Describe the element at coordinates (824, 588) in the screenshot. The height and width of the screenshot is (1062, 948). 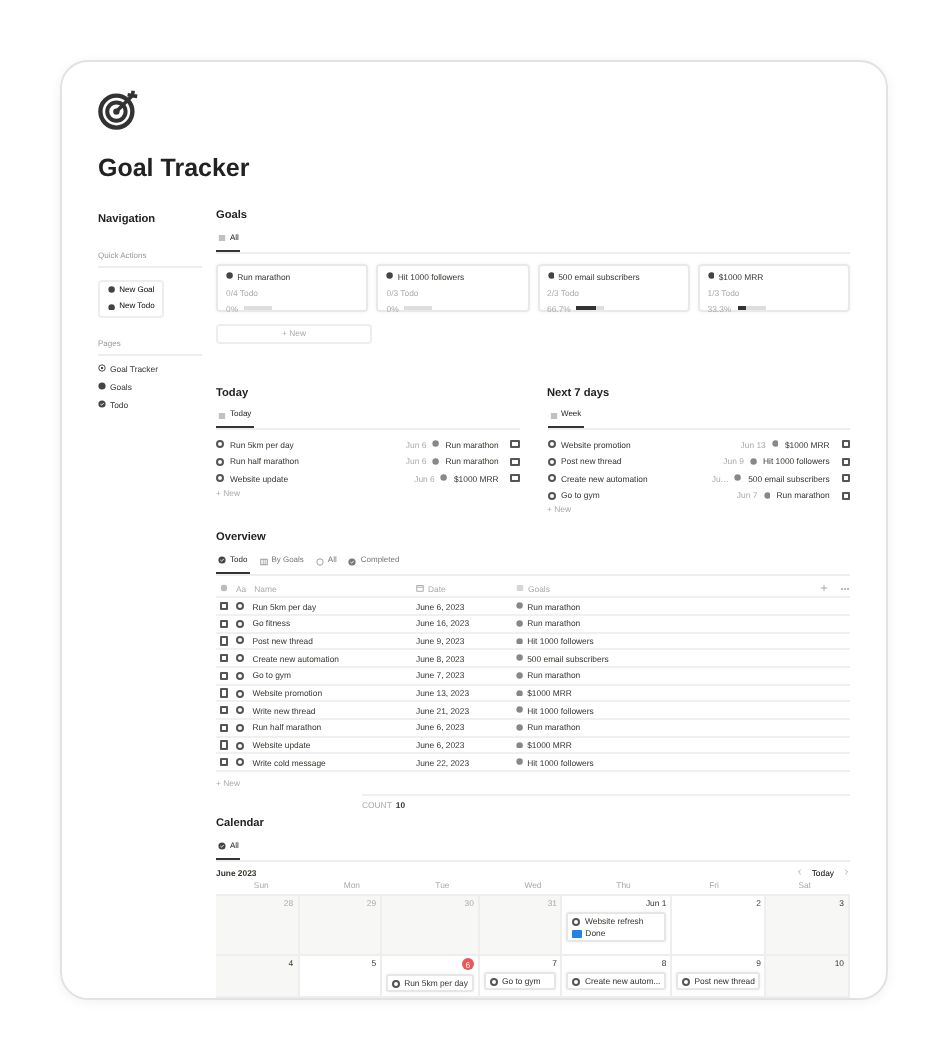
I see `plus-icon` at that location.